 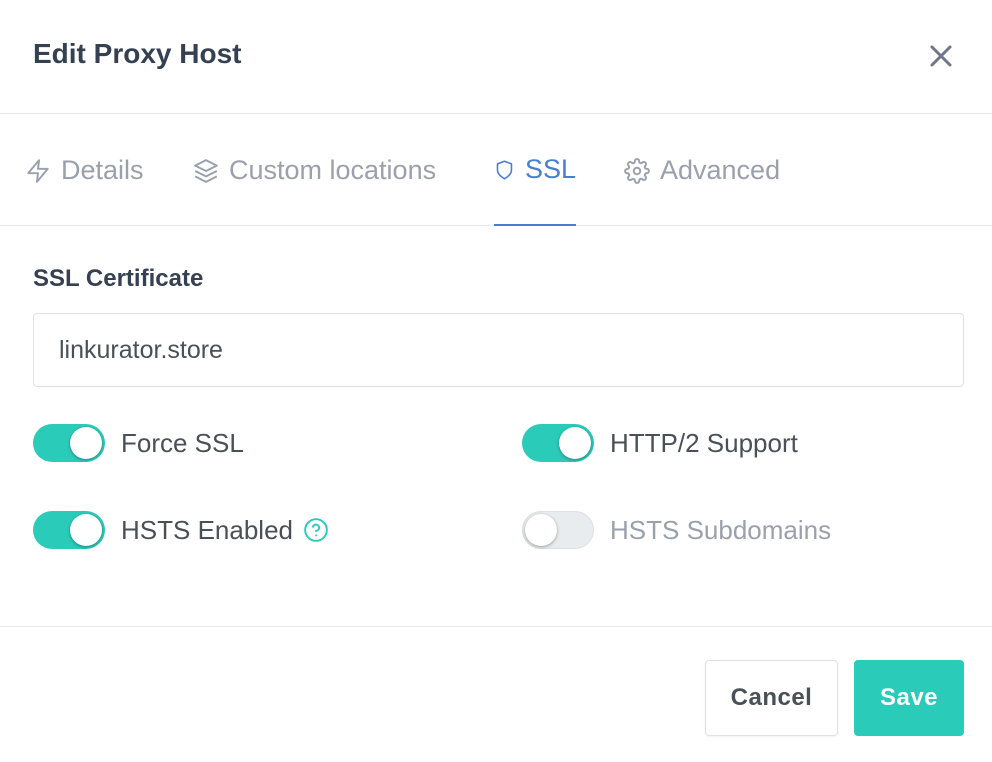 What do you see at coordinates (206, 170) in the screenshot?
I see `layers-icon` at bounding box center [206, 170].